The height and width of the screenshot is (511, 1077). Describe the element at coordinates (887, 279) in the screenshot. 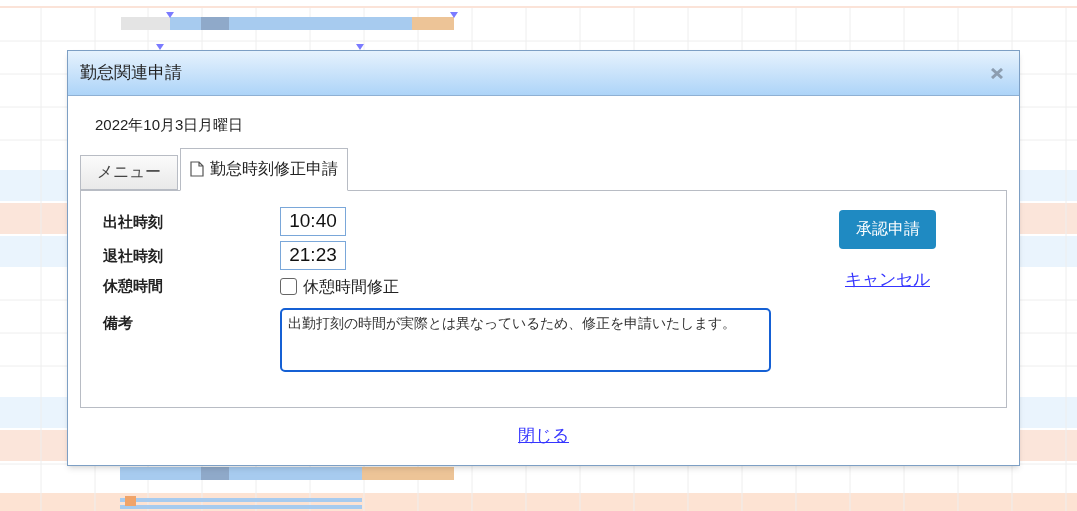

I see `cancel-link: キャンセル` at that location.